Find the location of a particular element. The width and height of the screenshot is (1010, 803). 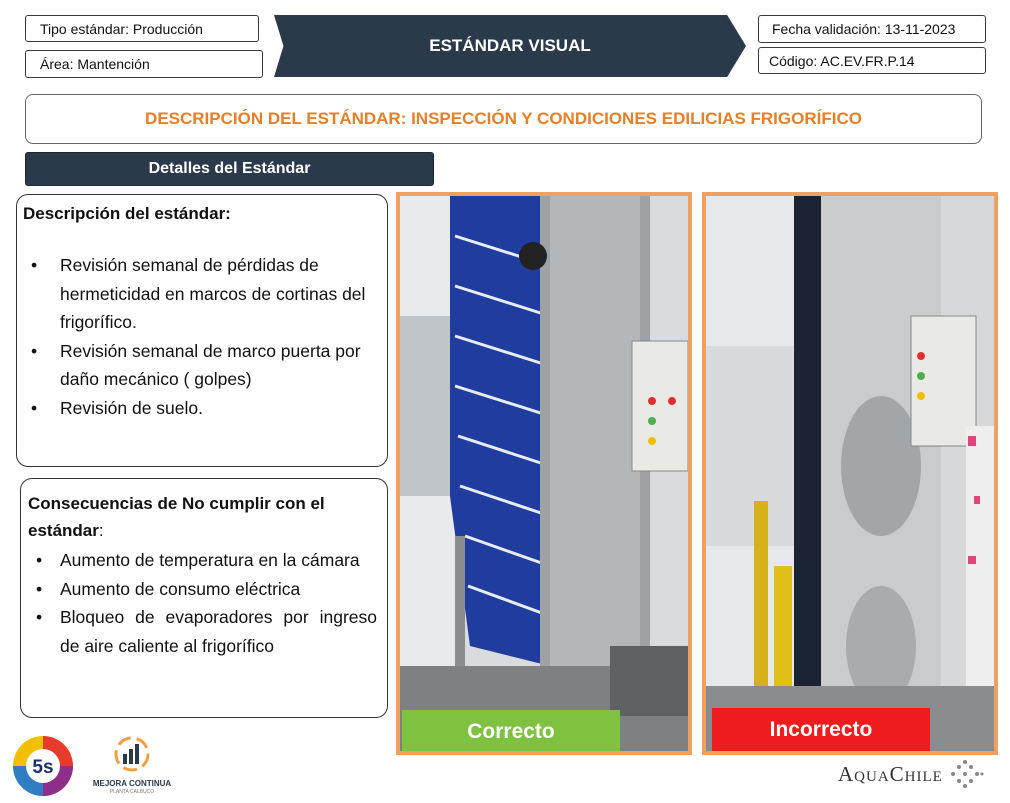

description-heading: Descripción del estándar: is located at coordinates (127, 213).